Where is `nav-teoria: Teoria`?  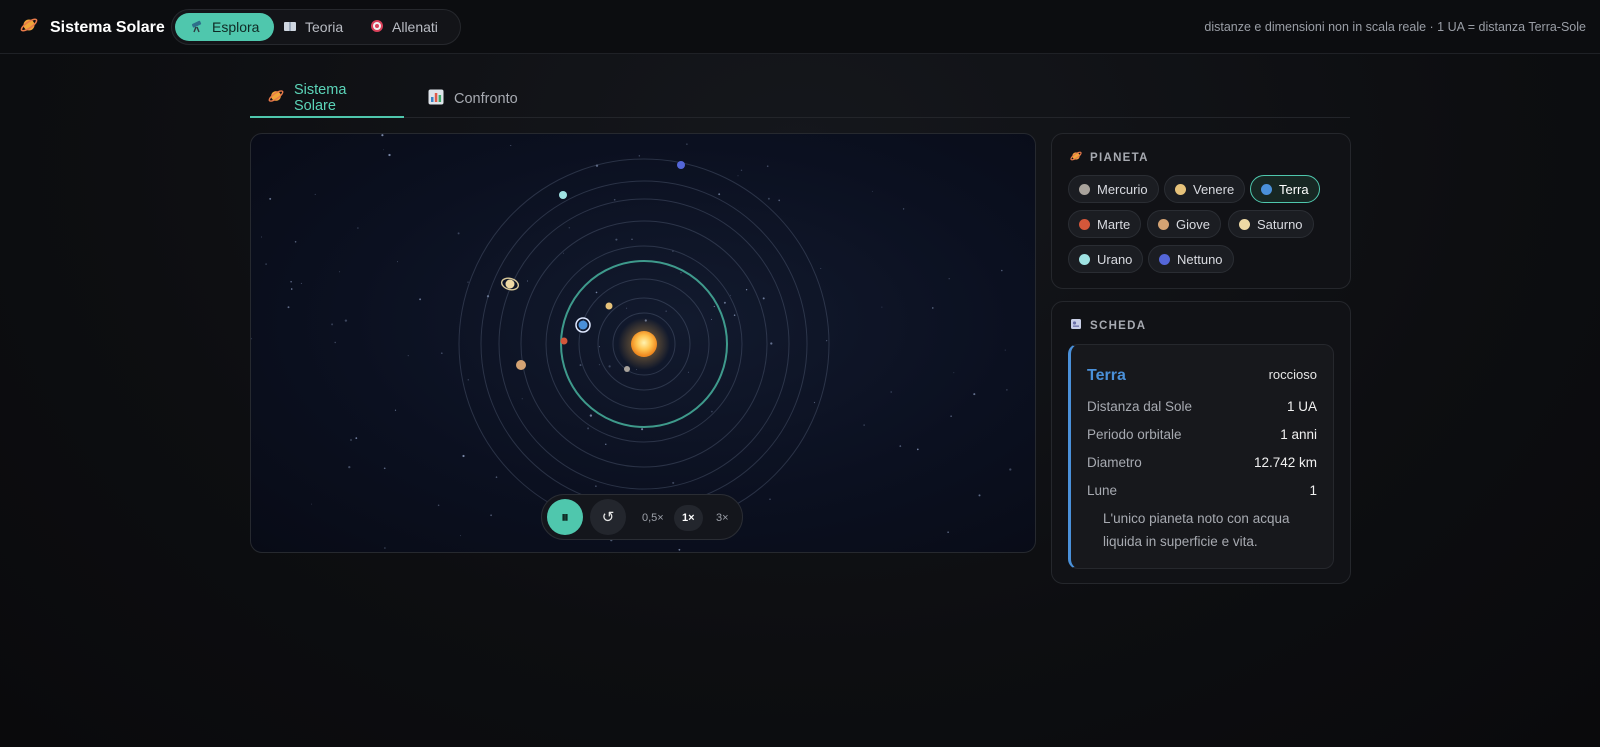 nav-teoria: Teoria is located at coordinates (313, 27).